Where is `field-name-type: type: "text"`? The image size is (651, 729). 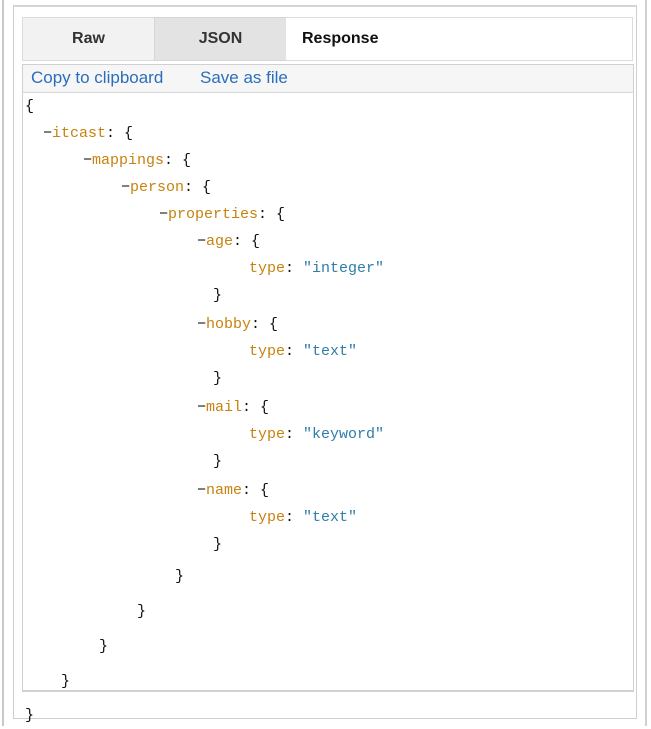 field-name-type: type: "text" is located at coordinates (303, 517).